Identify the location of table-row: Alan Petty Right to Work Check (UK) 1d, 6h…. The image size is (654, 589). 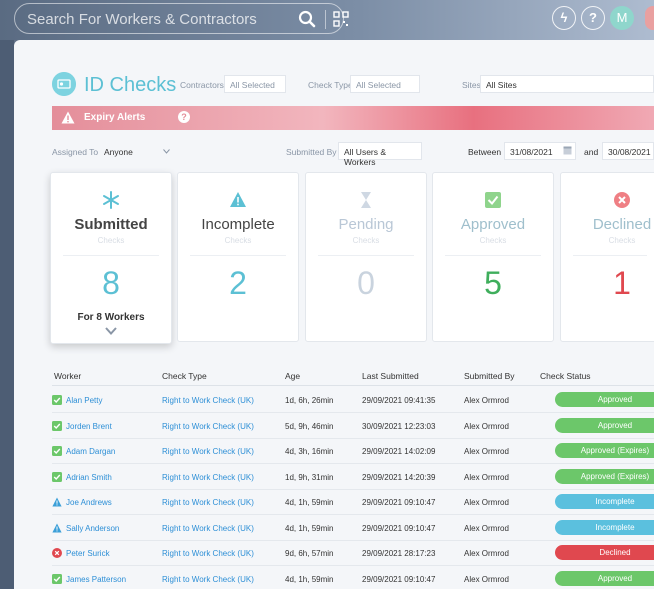
(353, 400).